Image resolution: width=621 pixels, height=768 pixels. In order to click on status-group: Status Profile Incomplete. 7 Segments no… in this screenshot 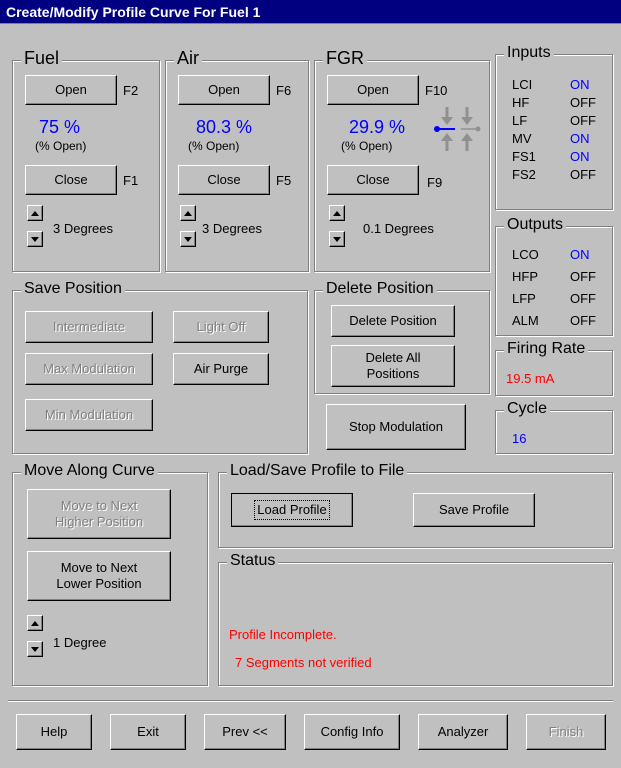, I will do `click(415, 619)`.